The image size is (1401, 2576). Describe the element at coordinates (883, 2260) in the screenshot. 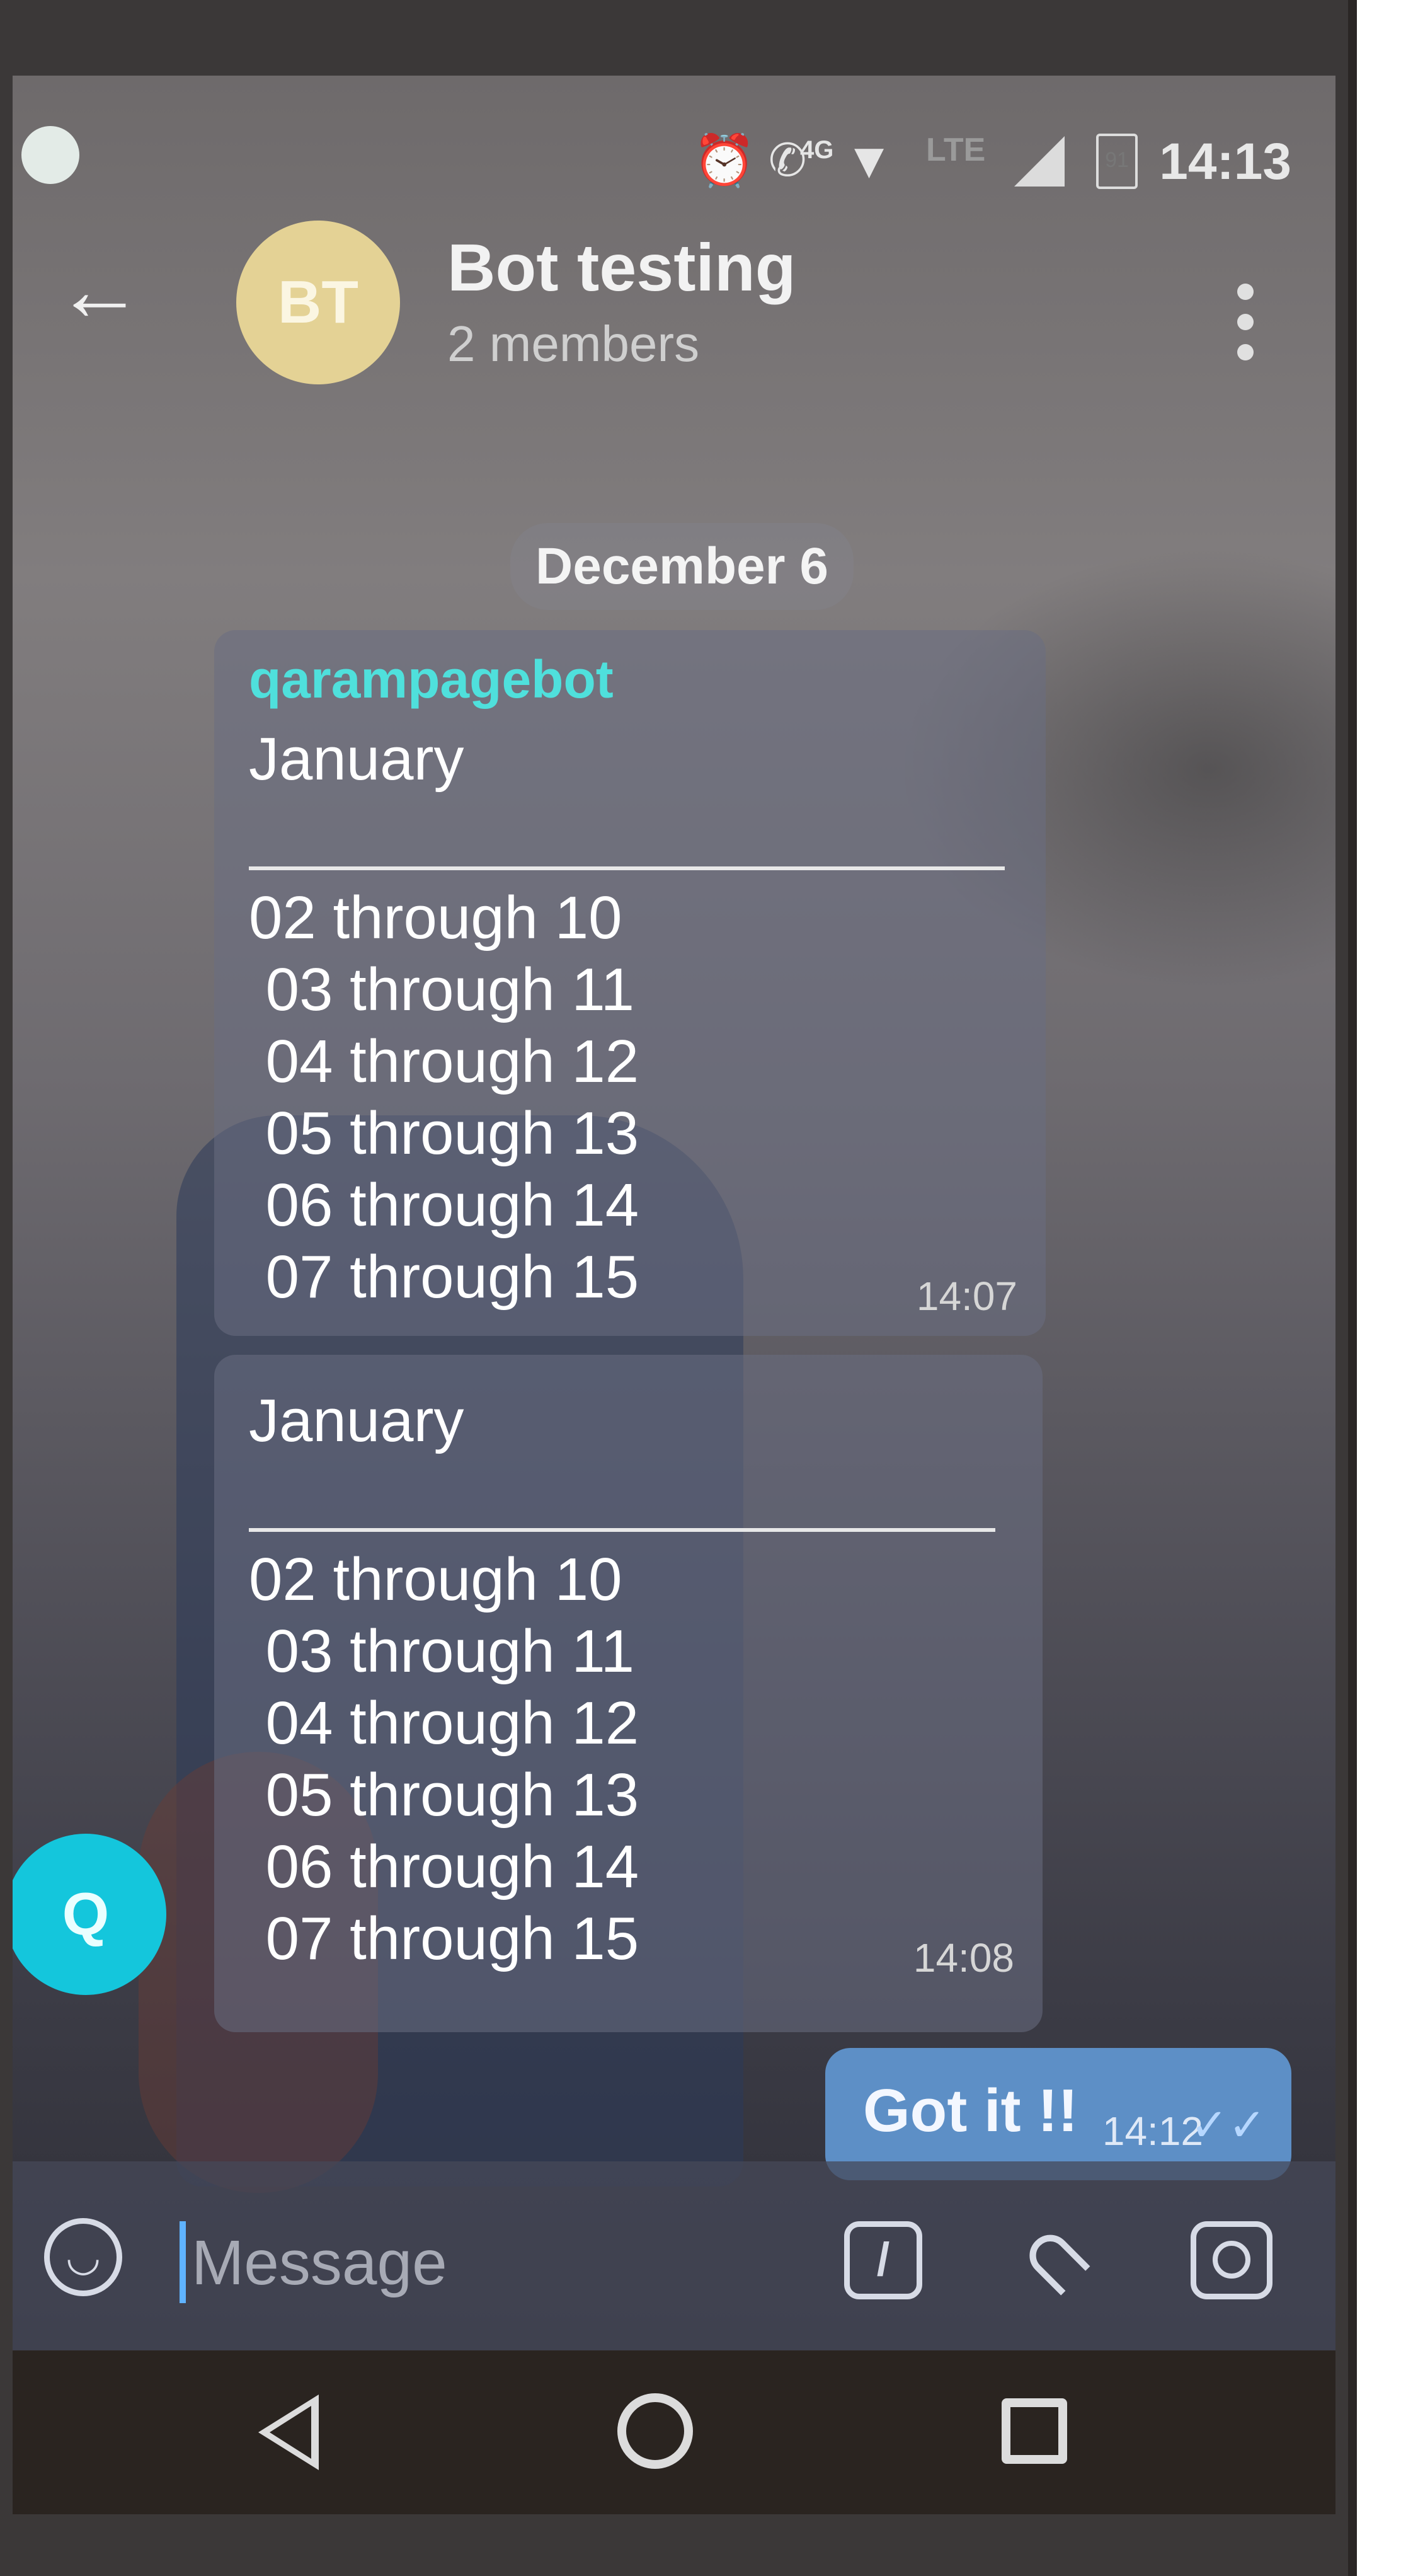

I see `bot-command-icon: /` at that location.